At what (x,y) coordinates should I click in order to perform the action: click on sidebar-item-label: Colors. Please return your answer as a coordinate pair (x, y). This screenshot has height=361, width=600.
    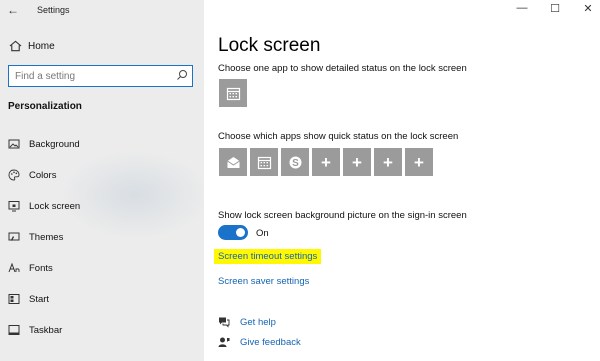
    Looking at the image, I should click on (43, 175).